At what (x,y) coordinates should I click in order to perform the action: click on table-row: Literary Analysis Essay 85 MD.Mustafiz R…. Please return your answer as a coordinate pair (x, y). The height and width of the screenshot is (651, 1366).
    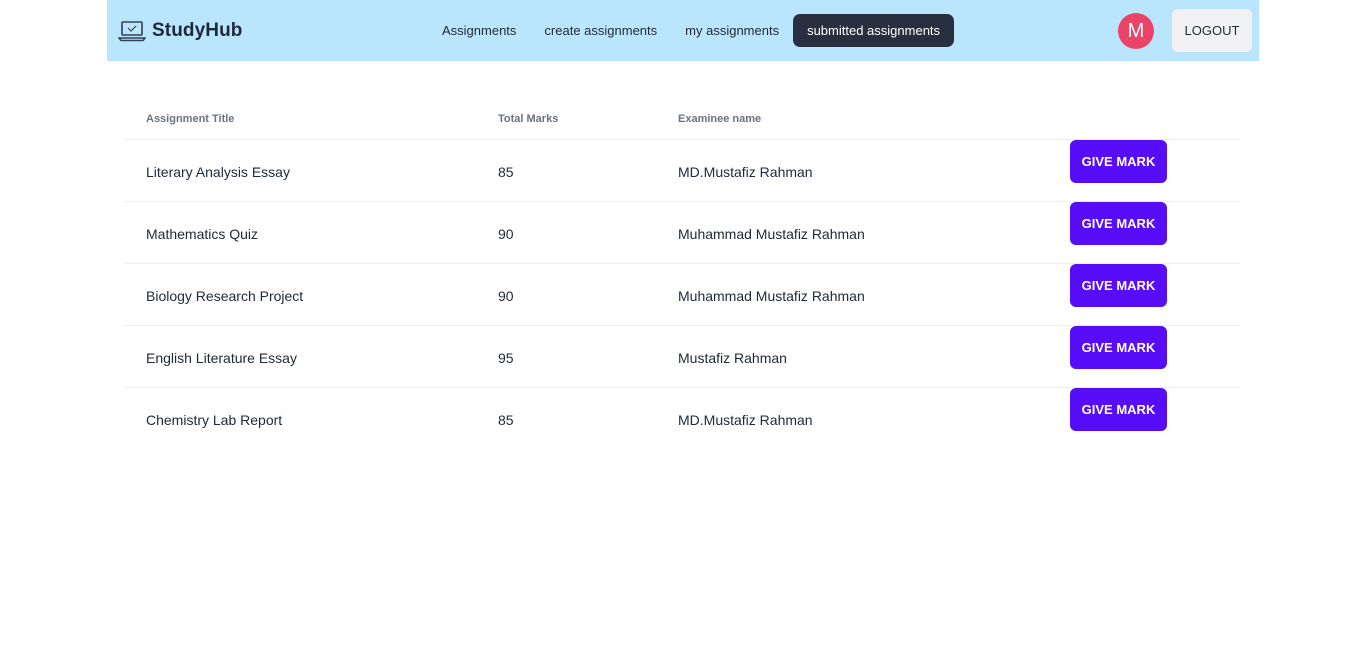
    Looking at the image, I should click on (682, 171).